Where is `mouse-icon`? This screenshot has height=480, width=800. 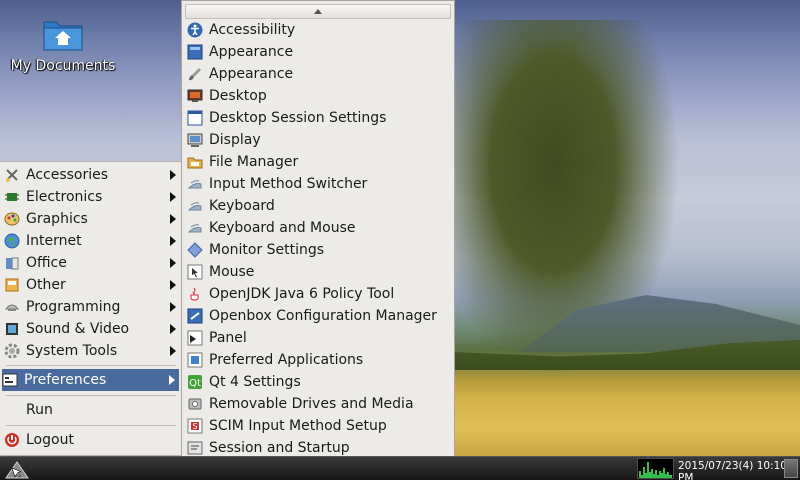 mouse-icon is located at coordinates (195, 272).